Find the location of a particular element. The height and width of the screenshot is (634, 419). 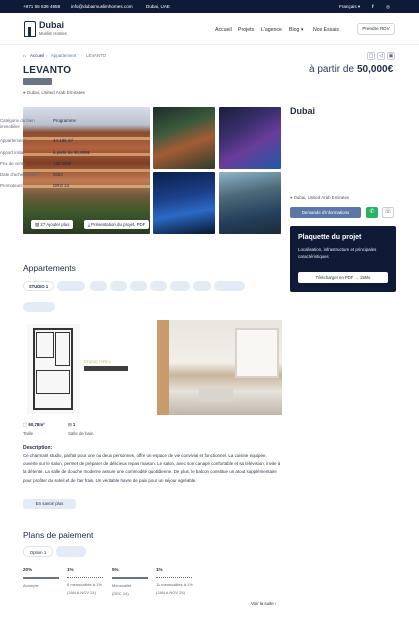

payment-heading: Plans de paiement is located at coordinates (58, 535).